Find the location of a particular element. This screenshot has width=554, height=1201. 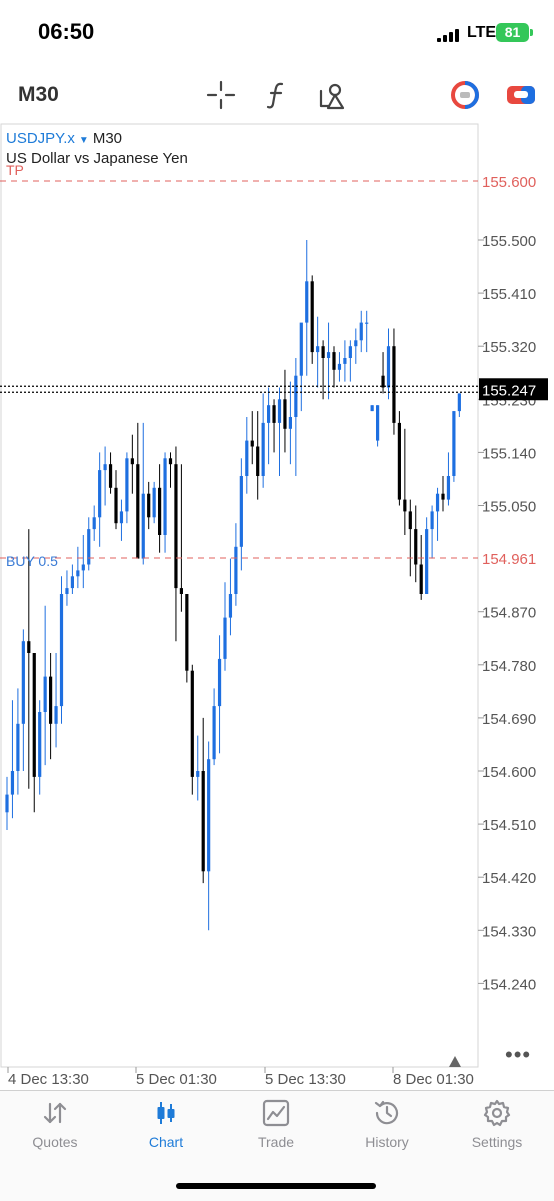

network-type: LTE is located at coordinates (482, 32).